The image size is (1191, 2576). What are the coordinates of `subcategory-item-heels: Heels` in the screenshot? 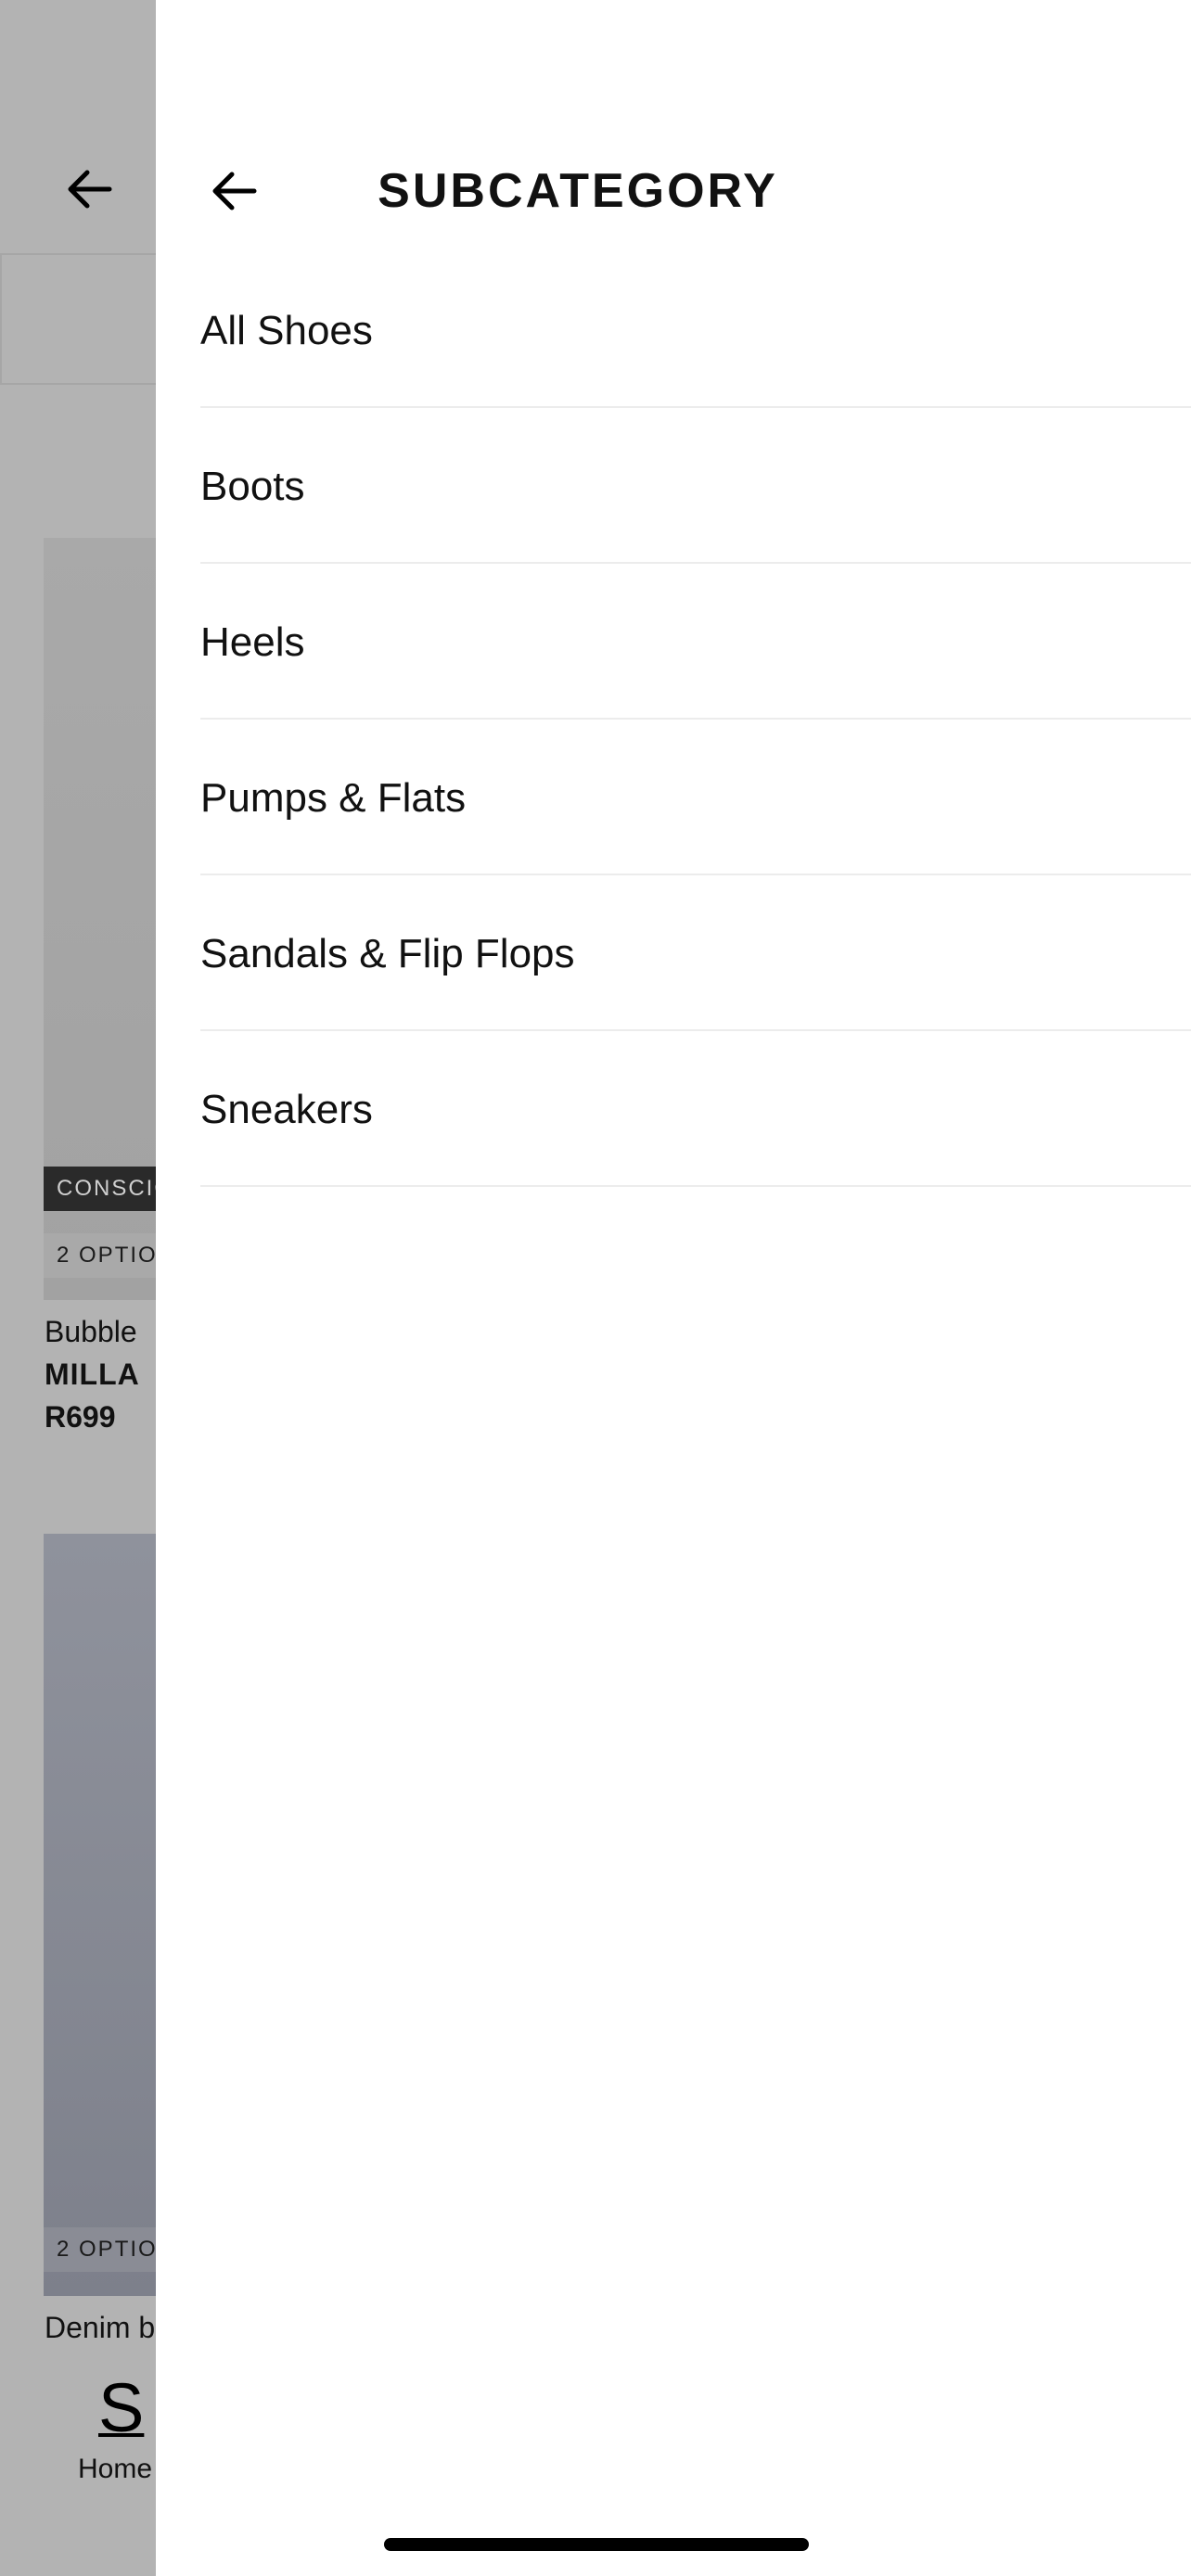 It's located at (695, 642).